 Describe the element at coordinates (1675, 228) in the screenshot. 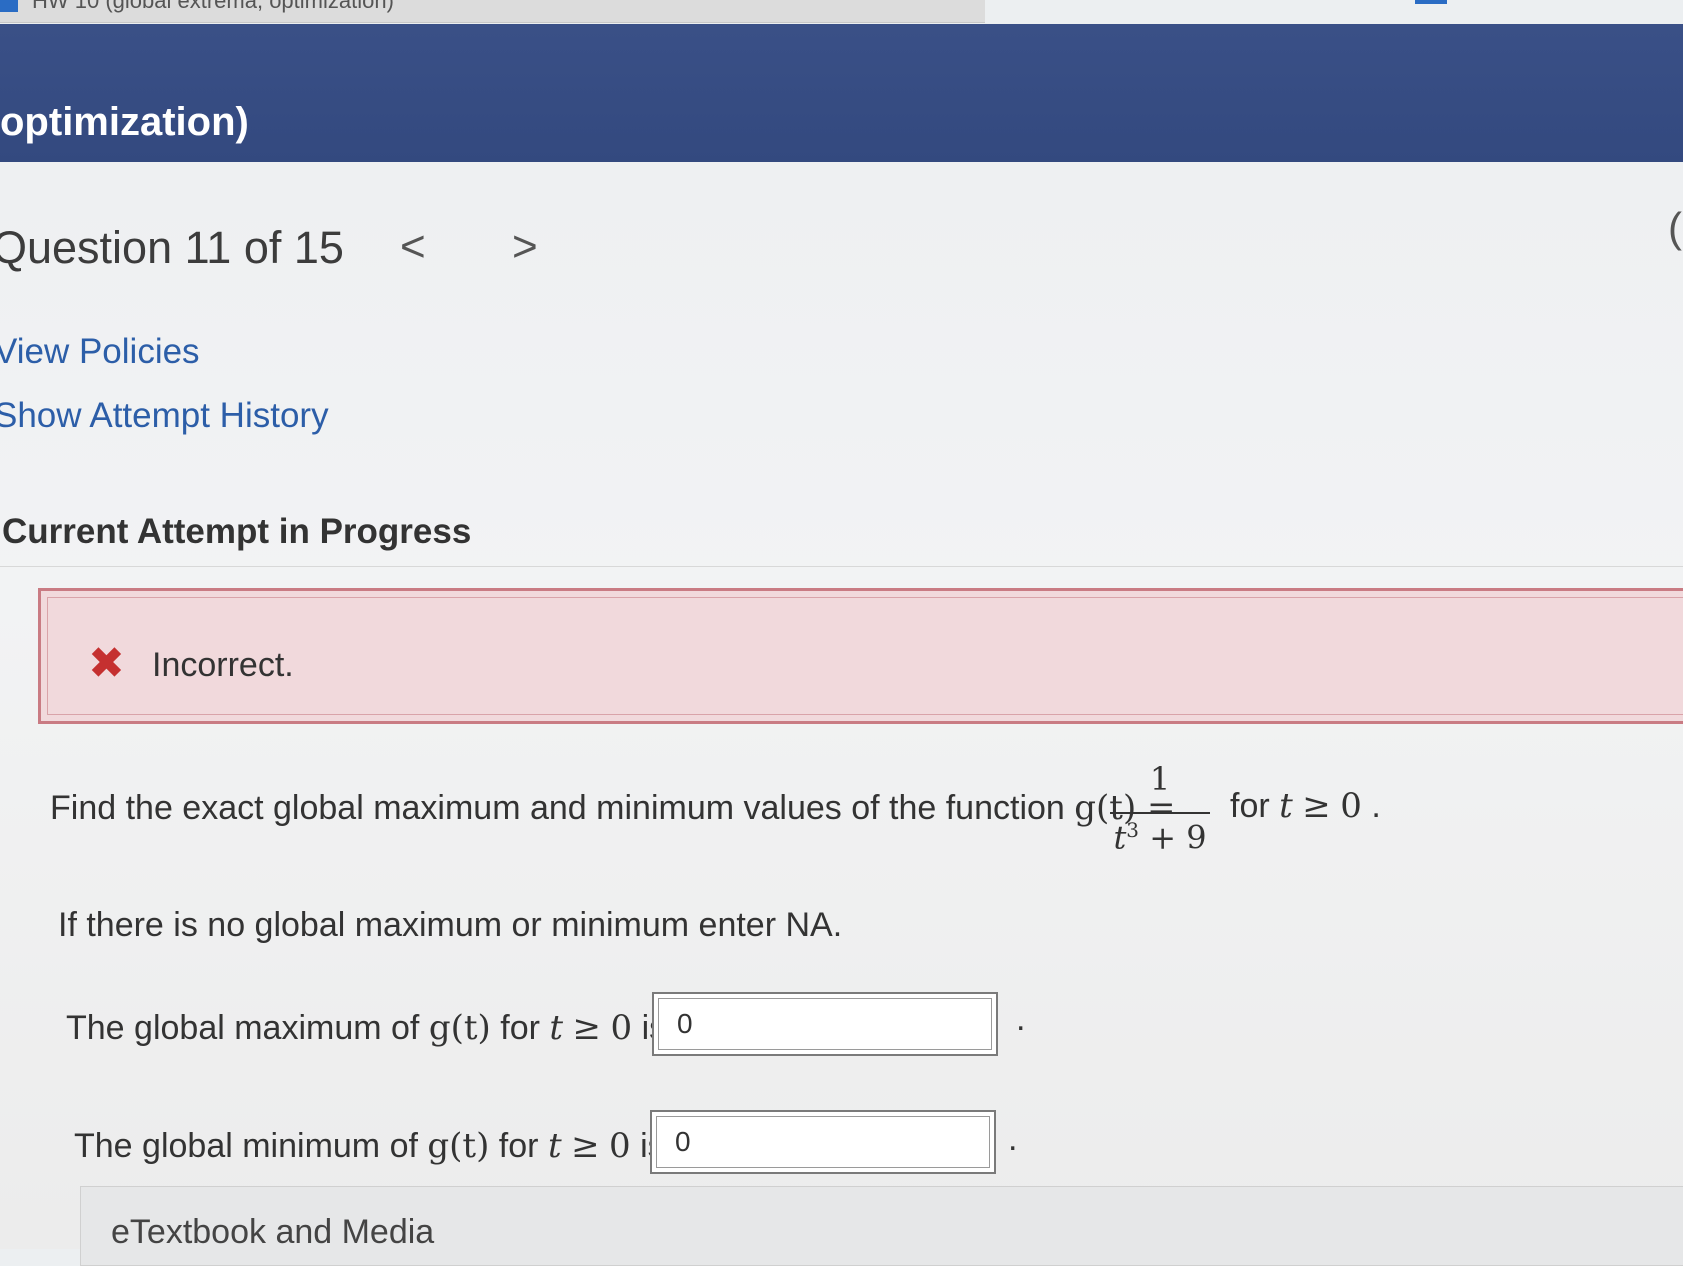

I see `right-edge-control: (` at that location.